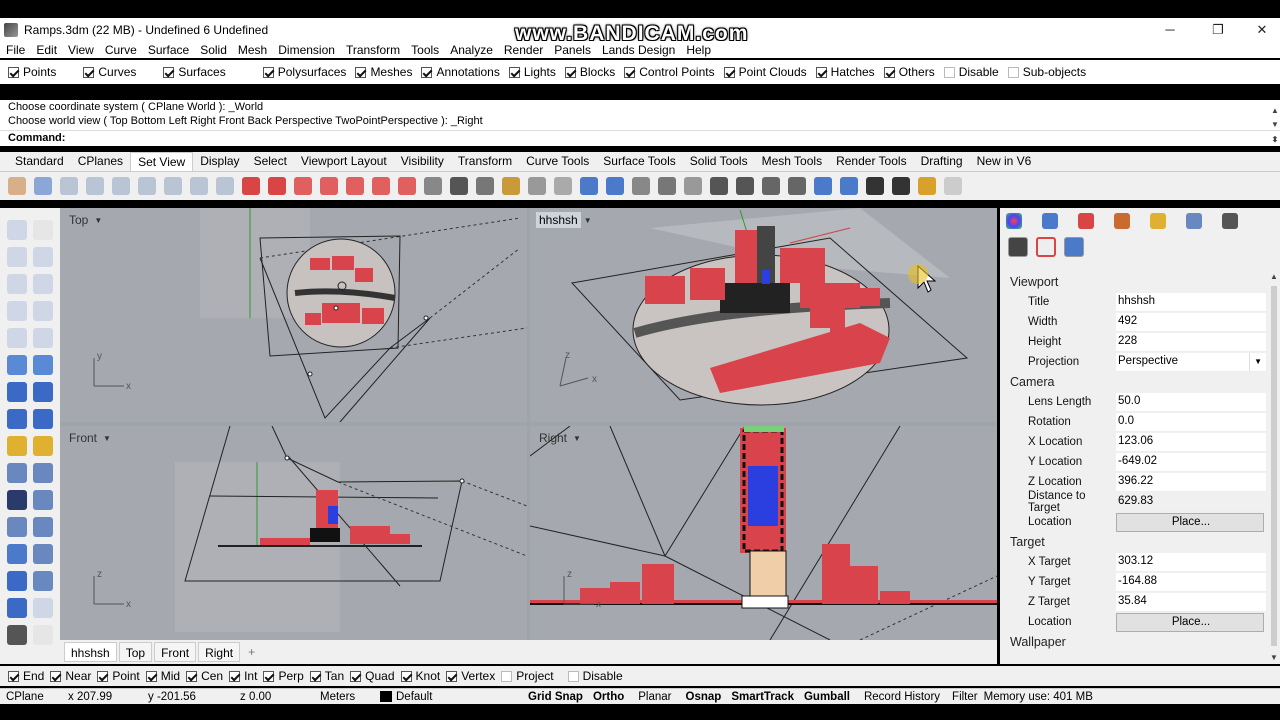  Describe the element at coordinates (909, 72) in the screenshot. I see `filter-others: Others` at that location.